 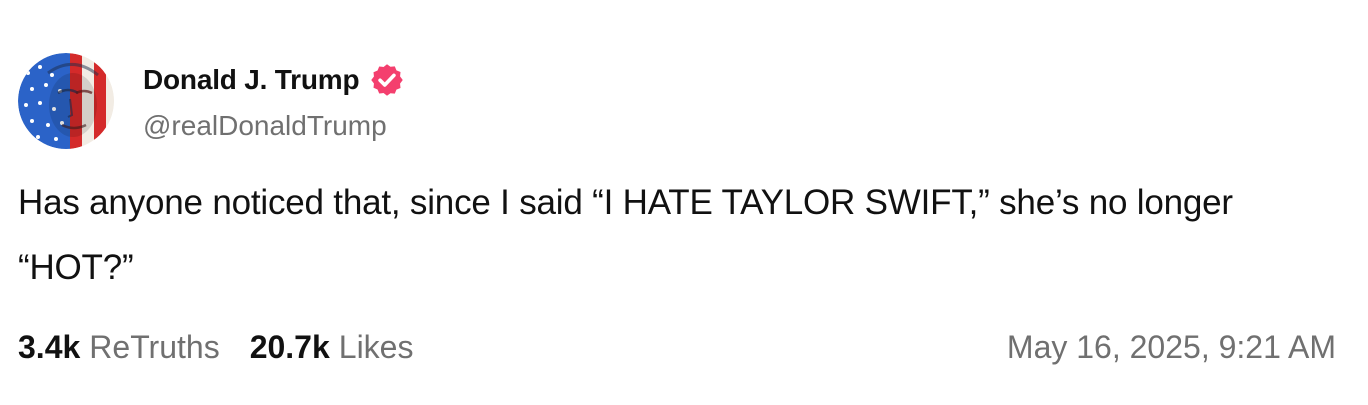 What do you see at coordinates (376, 346) in the screenshot?
I see `likes-label: Likes` at bounding box center [376, 346].